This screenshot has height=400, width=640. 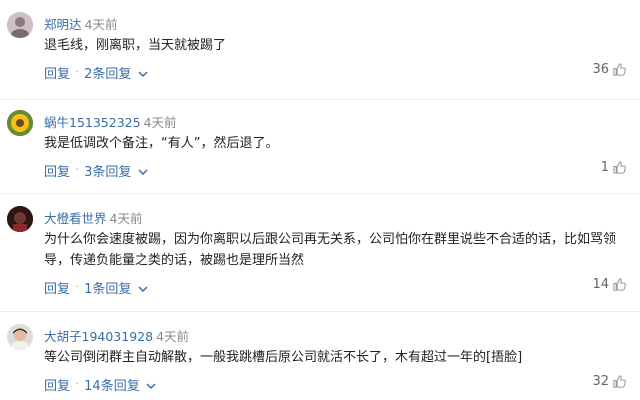 I want to click on view-replies-button: 2条回复, so click(x=116, y=72).